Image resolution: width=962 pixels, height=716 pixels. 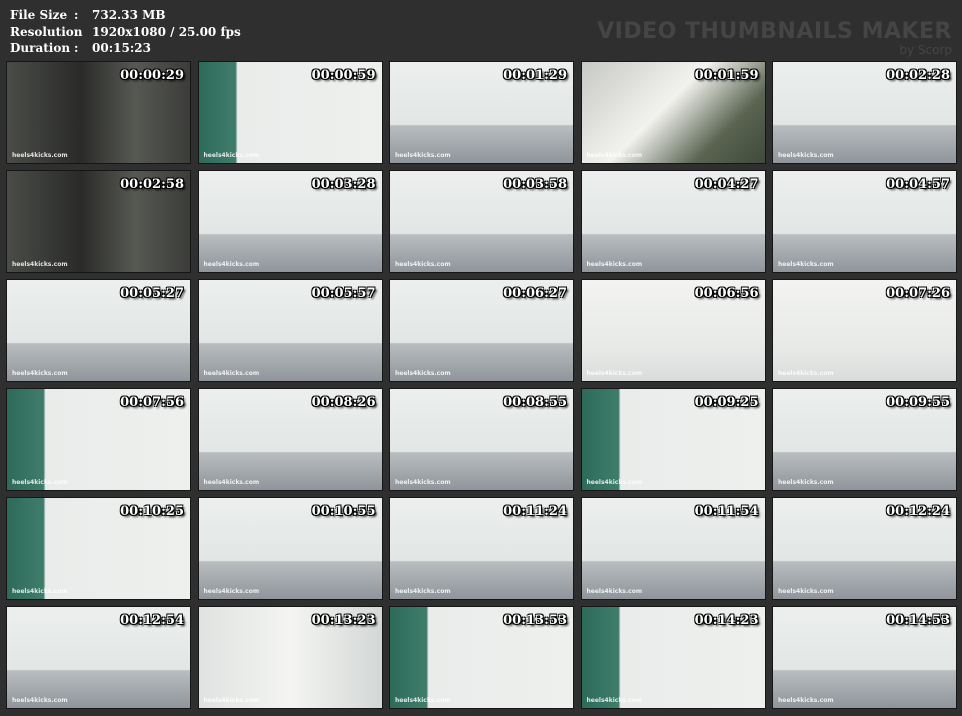 What do you see at coordinates (152, 293) in the screenshot?
I see `thumbnail-timestamp: 00:05:27` at bounding box center [152, 293].